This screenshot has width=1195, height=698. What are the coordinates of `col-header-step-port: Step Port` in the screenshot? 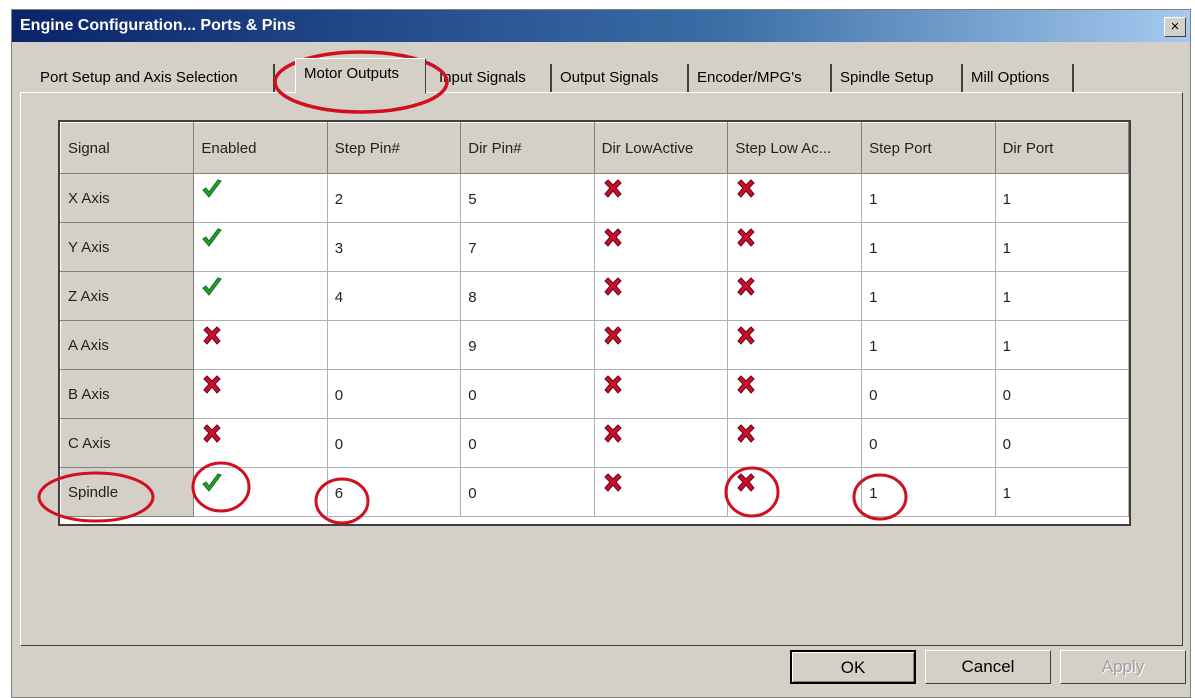 It's located at (928, 148).